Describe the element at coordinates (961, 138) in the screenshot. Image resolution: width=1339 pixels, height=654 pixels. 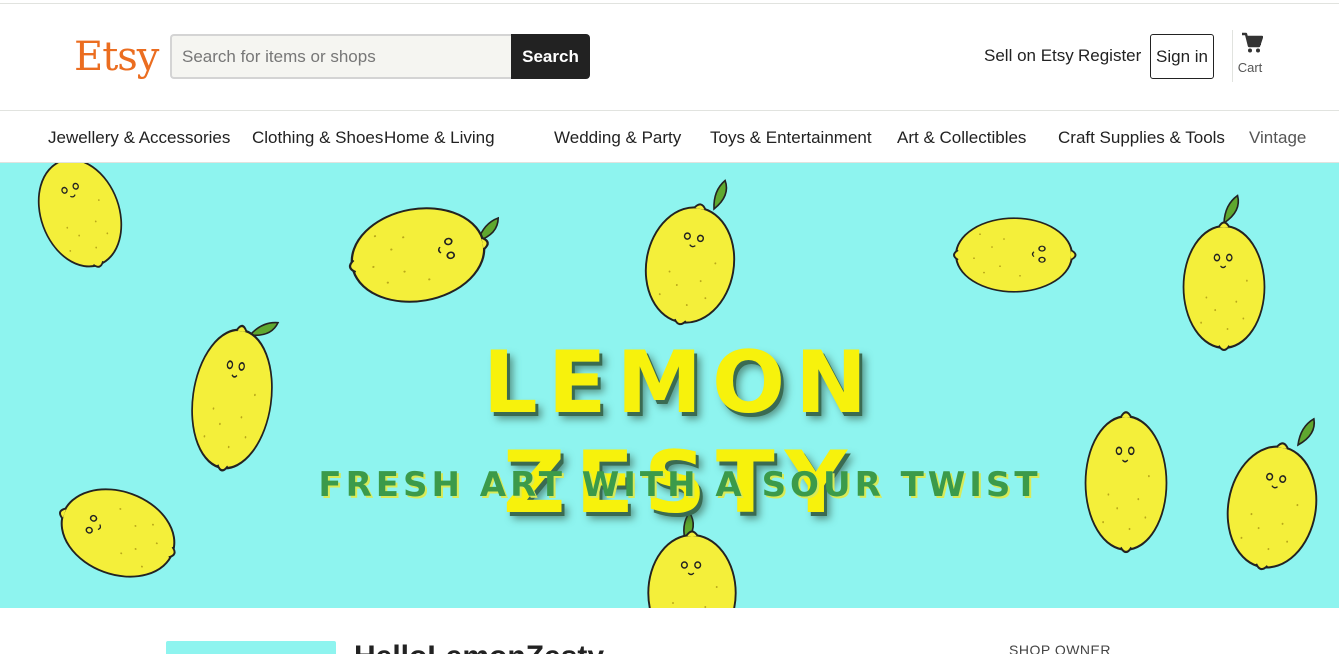
I see `category-art: Art & Collectibles` at that location.